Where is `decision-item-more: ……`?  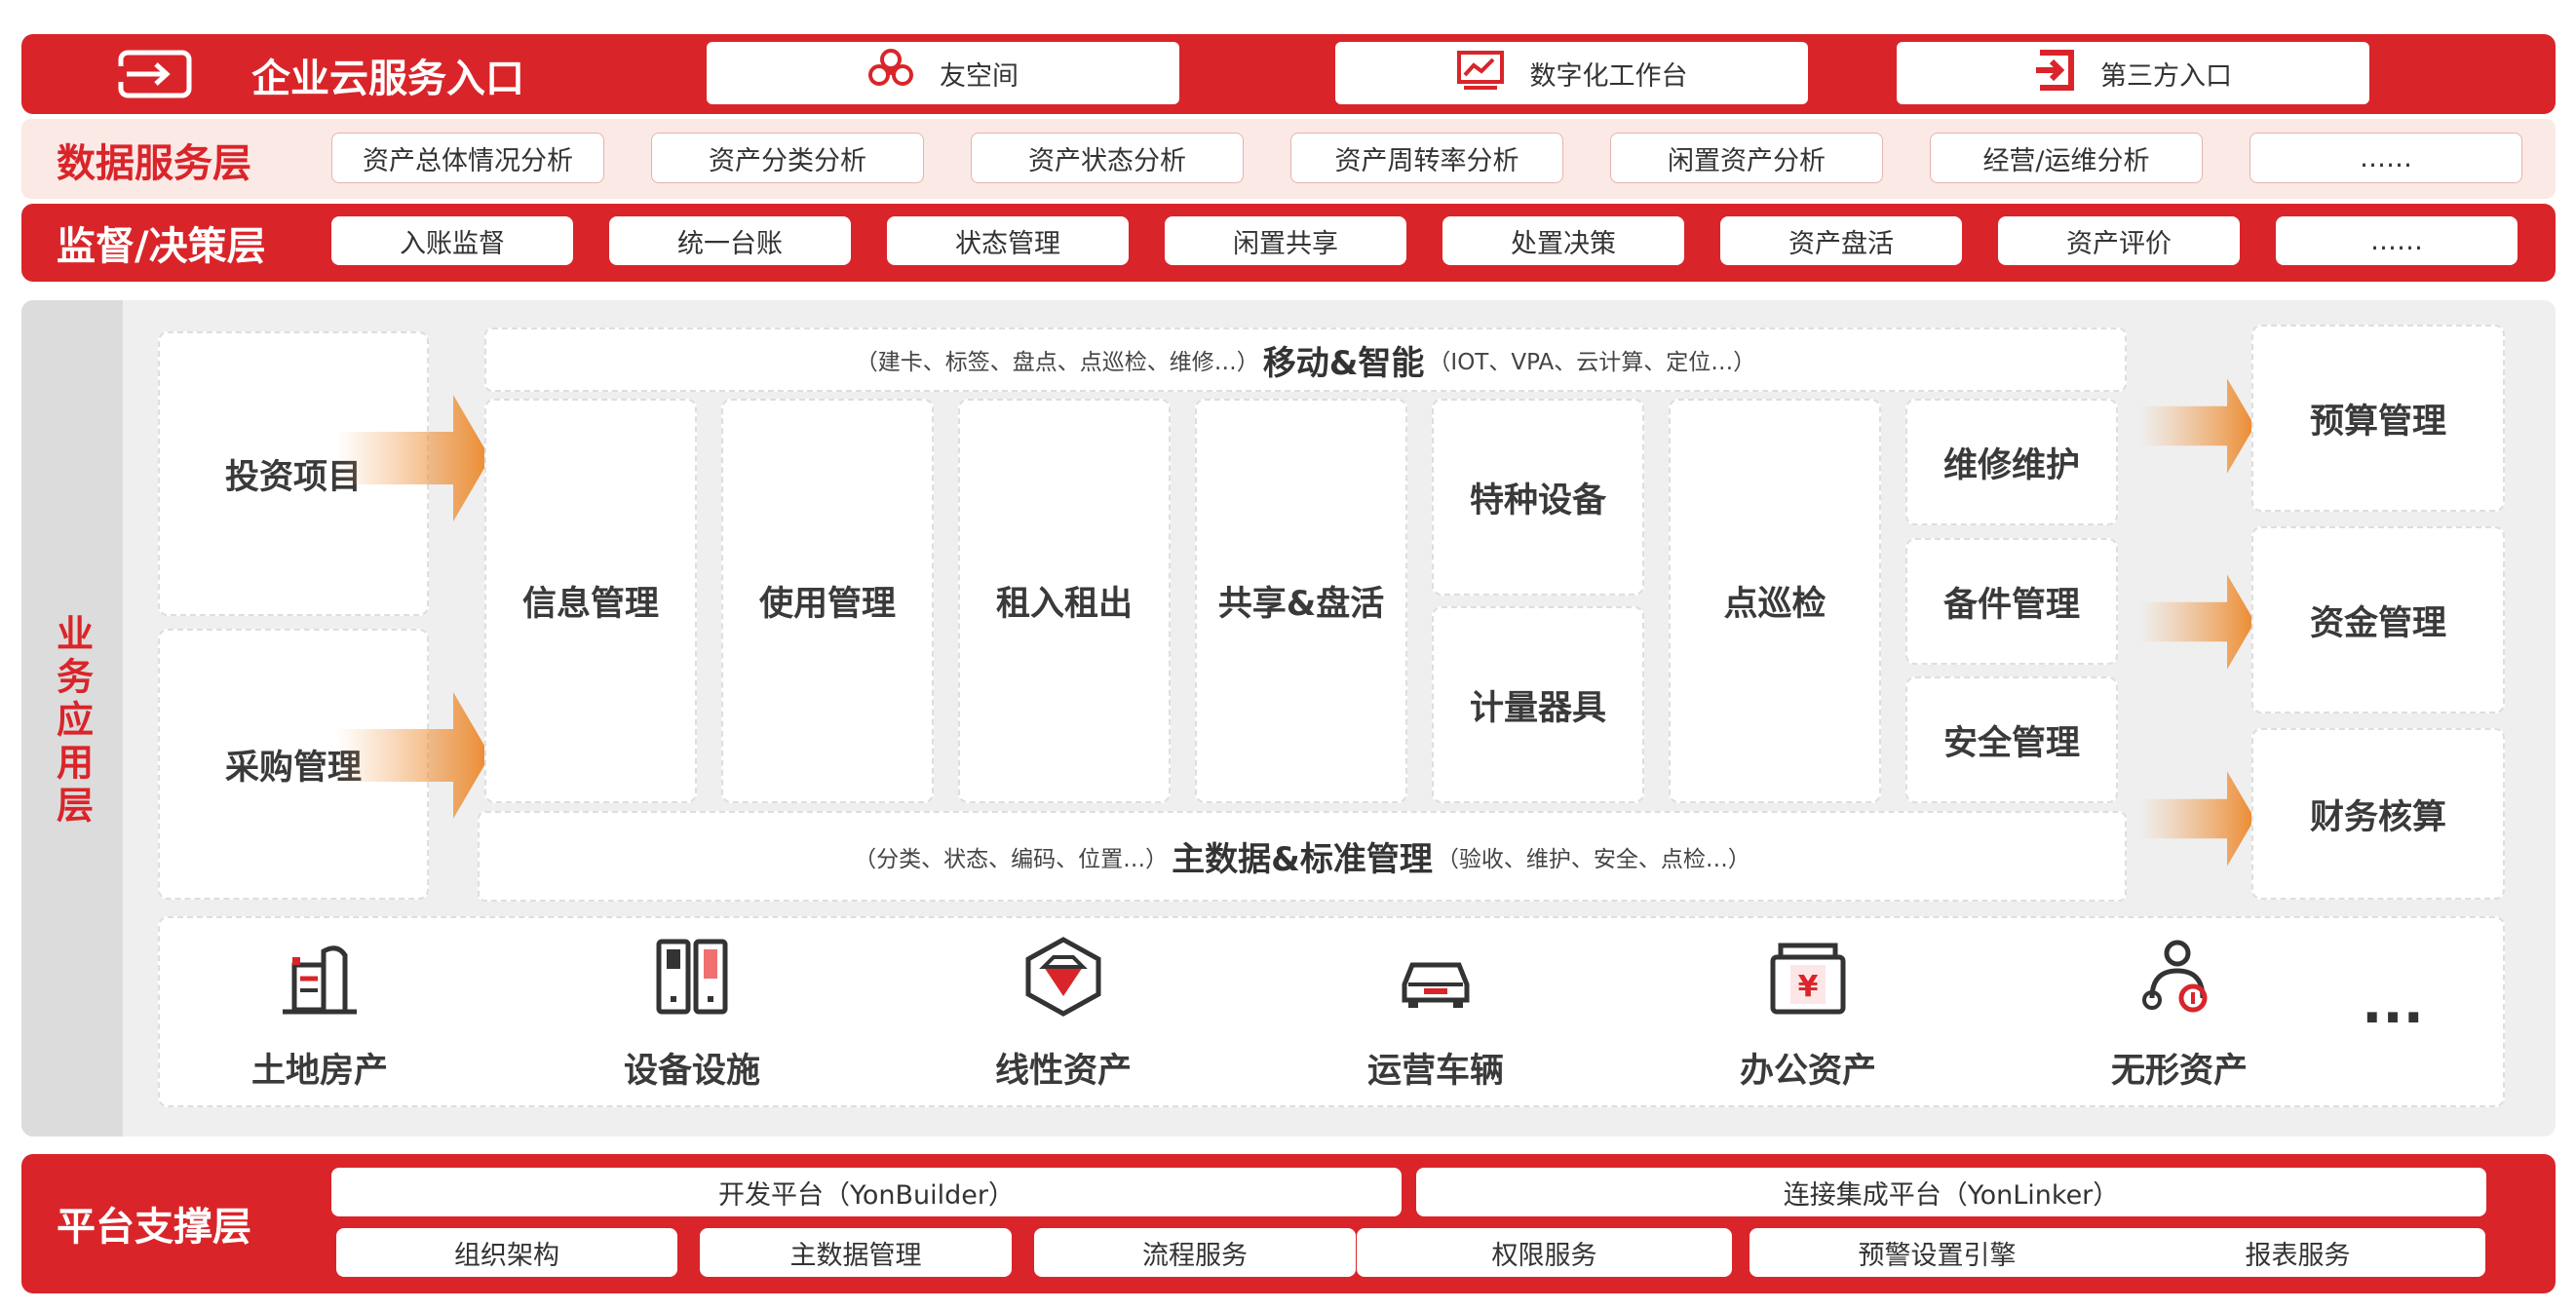 decision-item-more: …… is located at coordinates (2397, 241).